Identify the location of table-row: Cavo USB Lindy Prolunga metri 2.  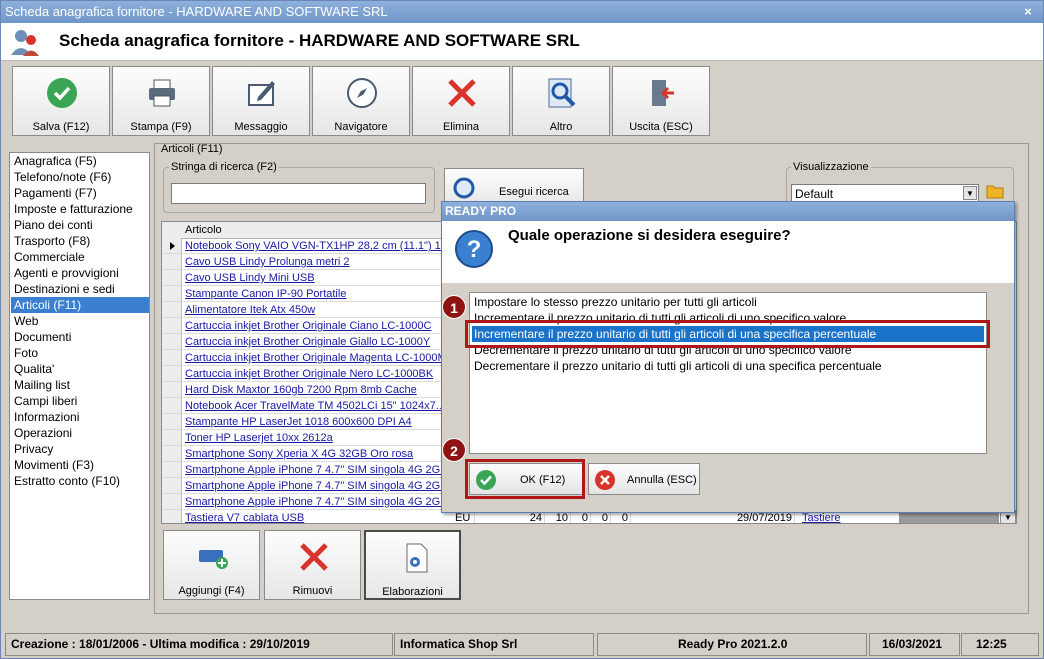
(314, 262).